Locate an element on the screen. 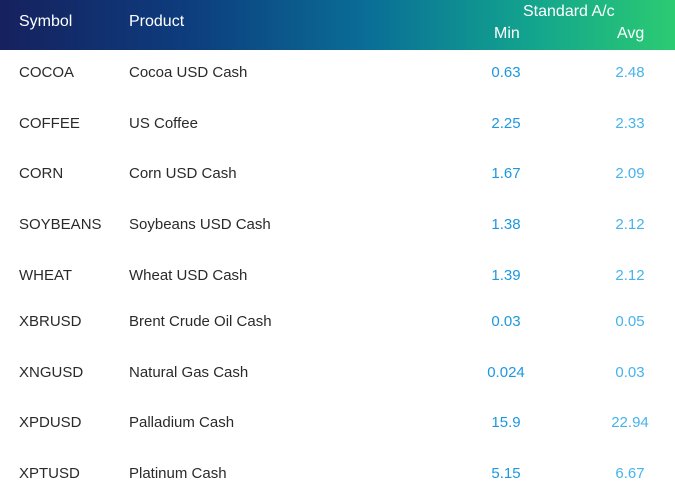 The height and width of the screenshot is (493, 675). row-product: Palladium Cash is located at coordinates (182, 422).